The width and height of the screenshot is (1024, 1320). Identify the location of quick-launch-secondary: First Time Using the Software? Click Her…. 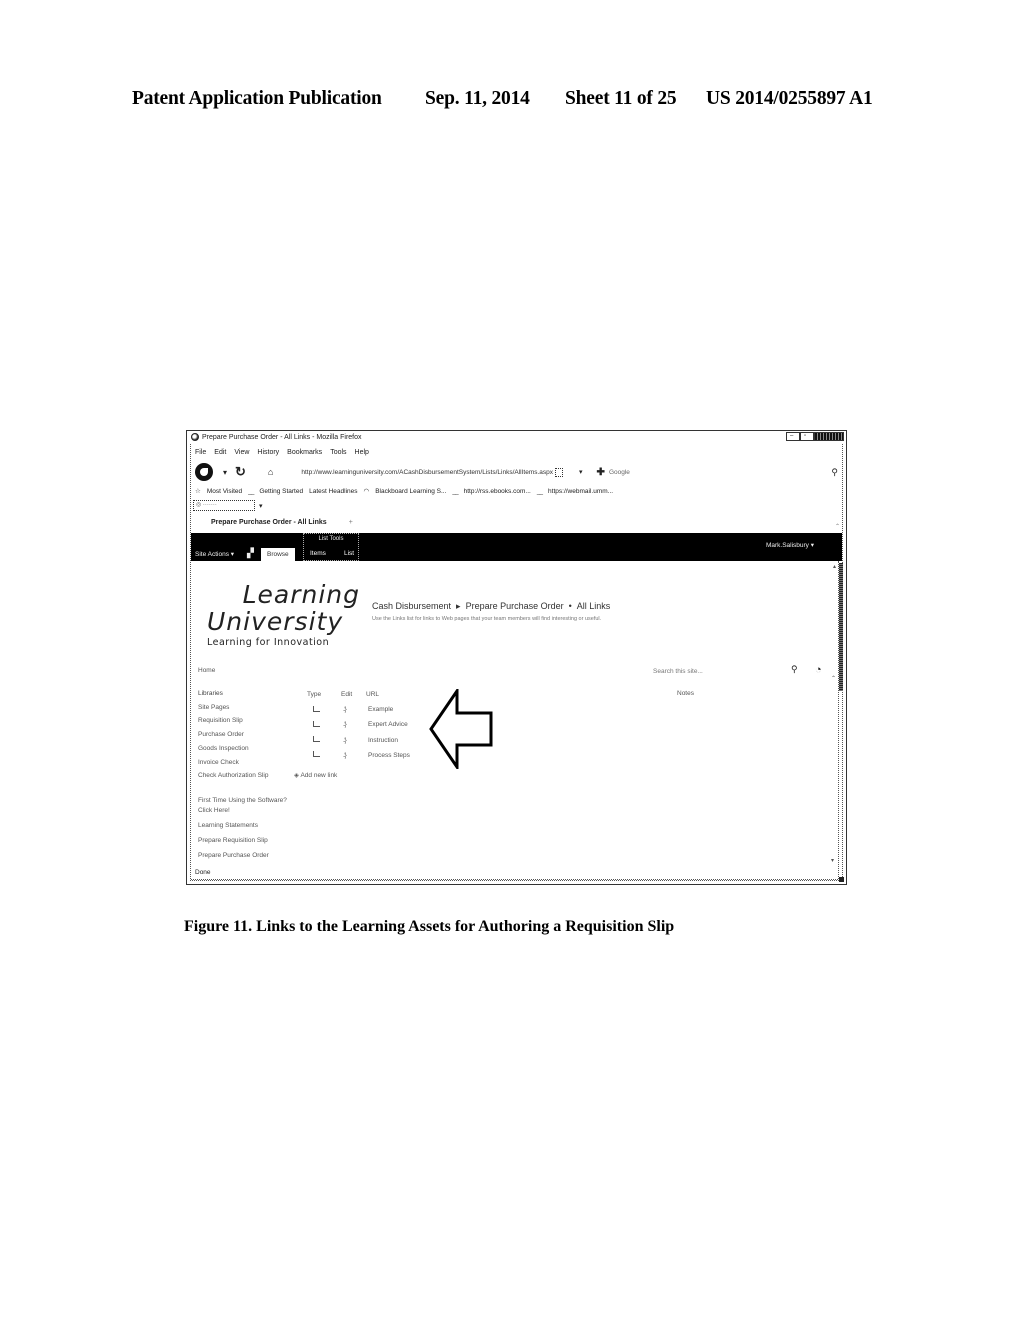
(243, 828).